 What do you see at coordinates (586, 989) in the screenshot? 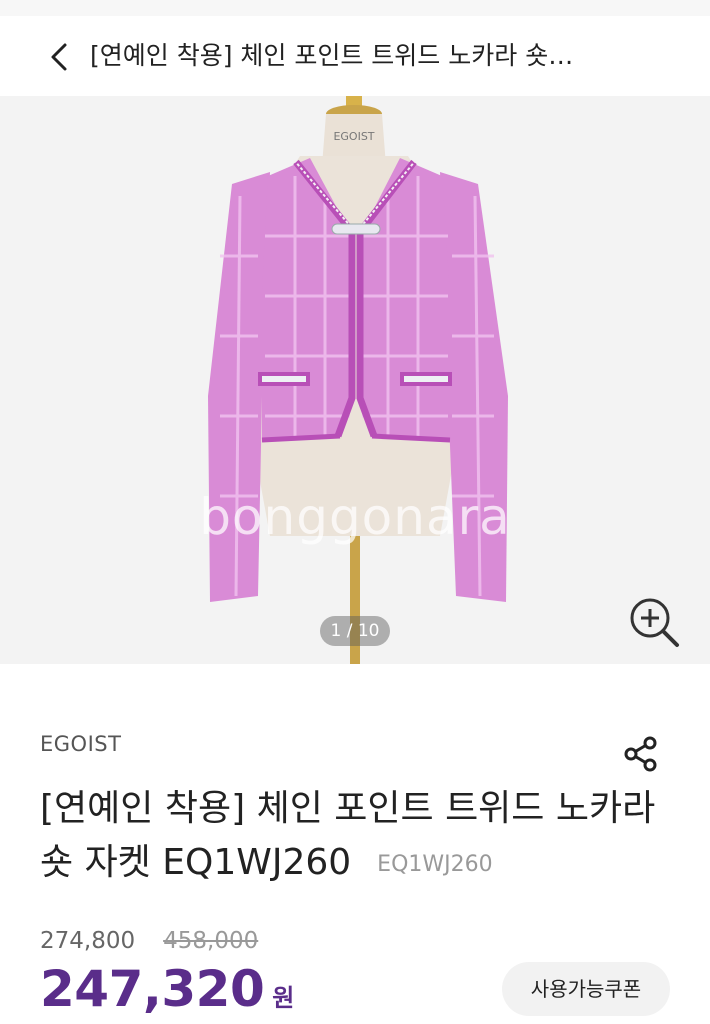
I see `available-coupon-button: 사용가능쿠폰` at bounding box center [586, 989].